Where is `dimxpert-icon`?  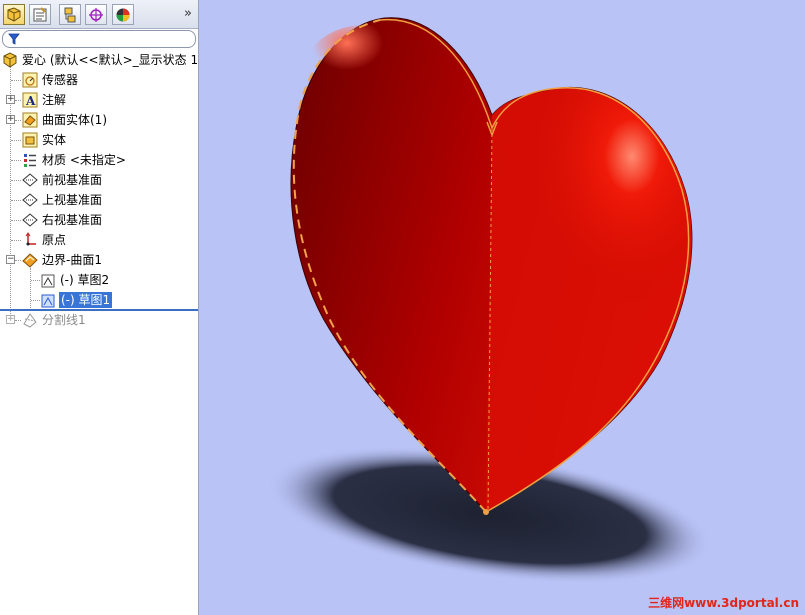
dimxpert-icon is located at coordinates (96, 14).